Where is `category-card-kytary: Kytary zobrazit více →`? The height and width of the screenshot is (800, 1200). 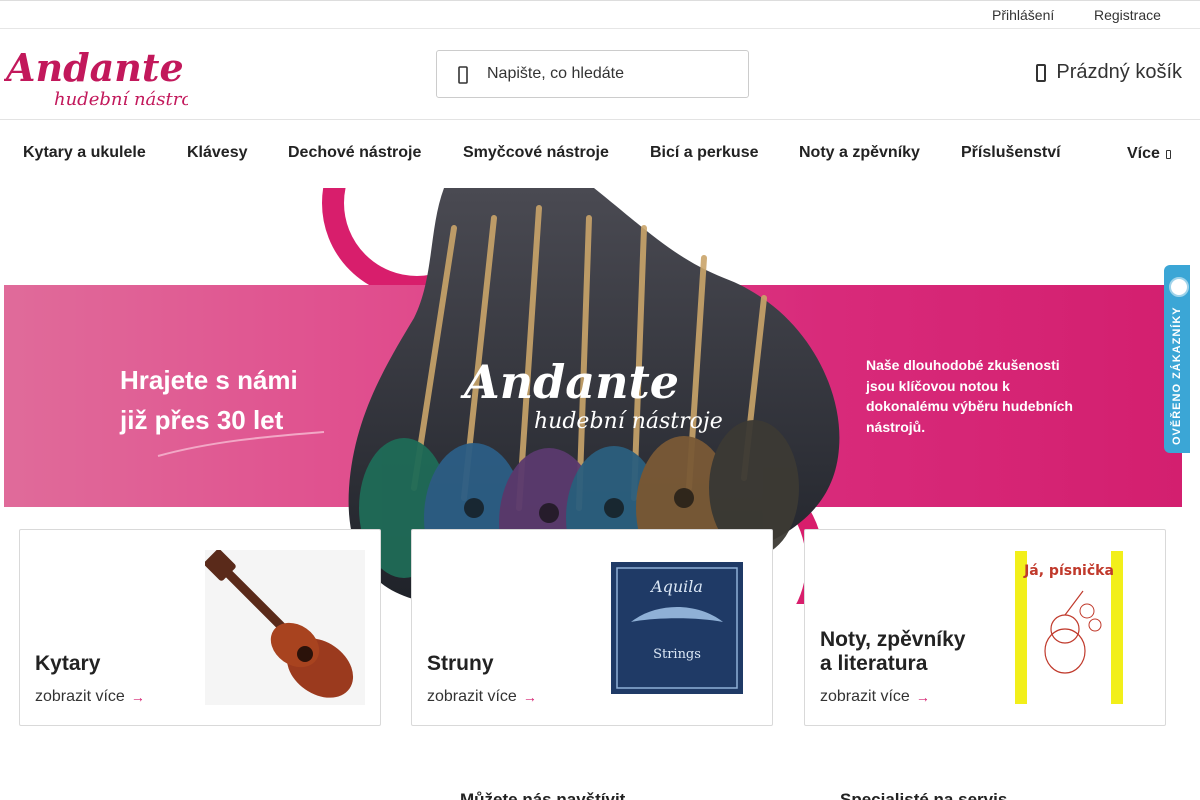 category-card-kytary: Kytary zobrazit více → is located at coordinates (200, 627).